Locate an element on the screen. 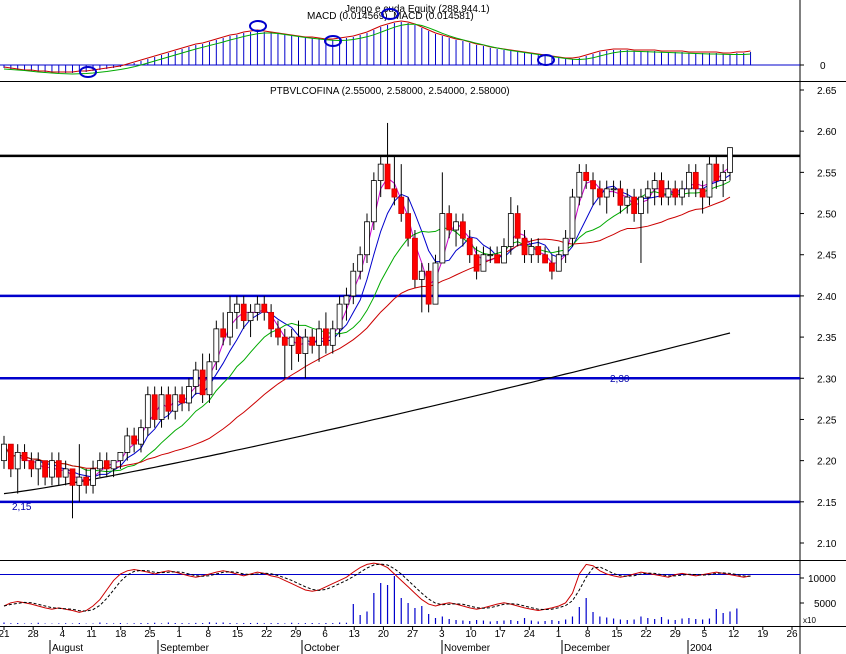  price-tick-label: 2.35 is located at coordinates (827, 338).